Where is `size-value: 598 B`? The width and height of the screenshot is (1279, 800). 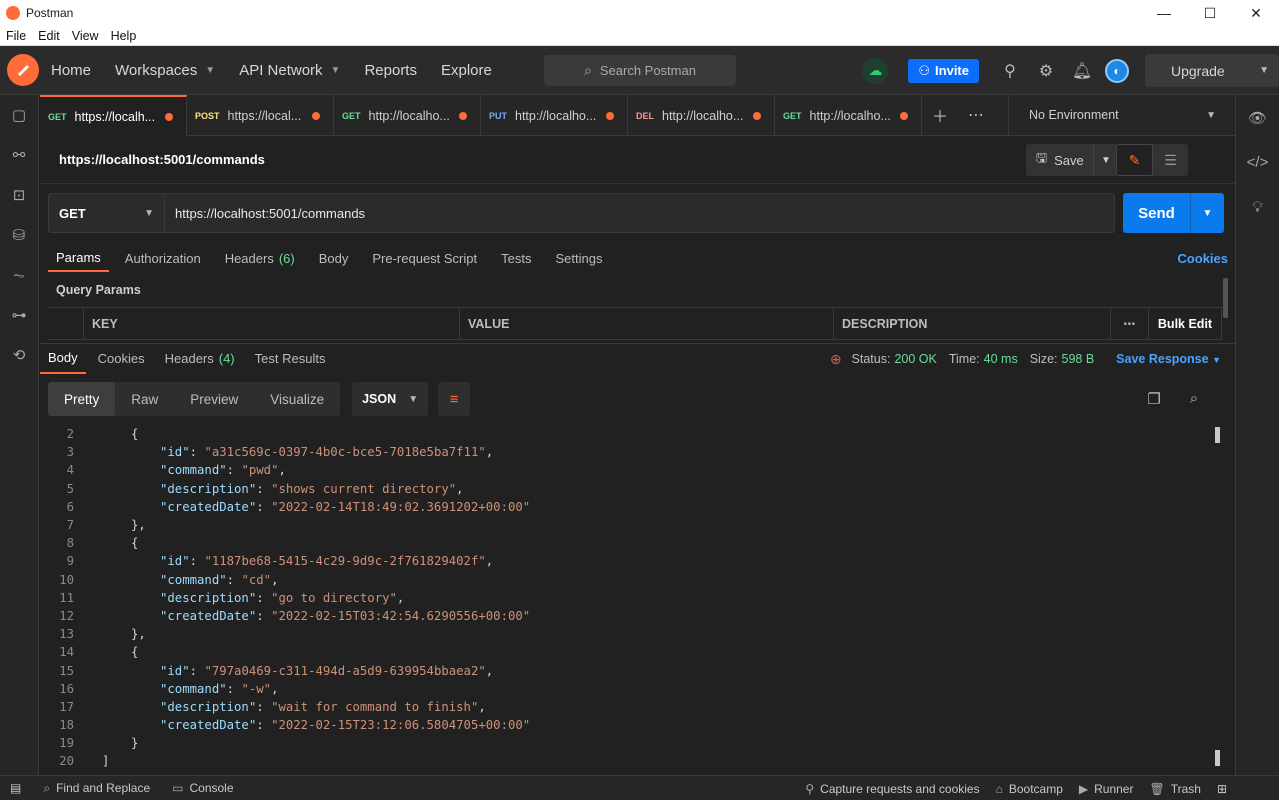 size-value: 598 B is located at coordinates (1078, 359).